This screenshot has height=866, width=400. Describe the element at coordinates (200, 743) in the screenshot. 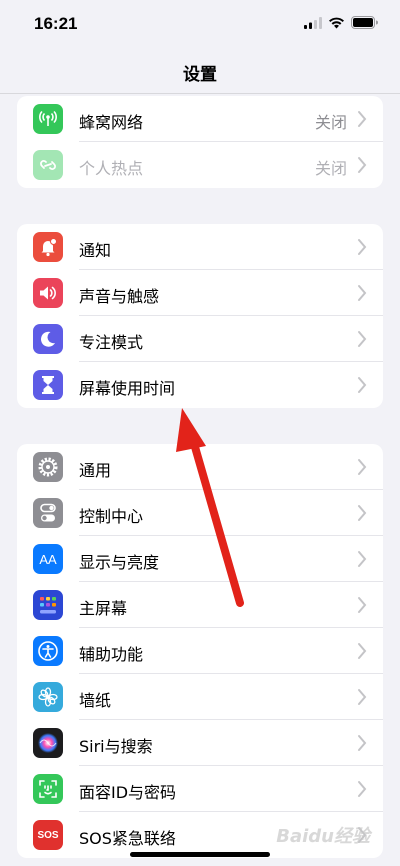

I see `settings-row-siri: Siri与搜索` at that location.